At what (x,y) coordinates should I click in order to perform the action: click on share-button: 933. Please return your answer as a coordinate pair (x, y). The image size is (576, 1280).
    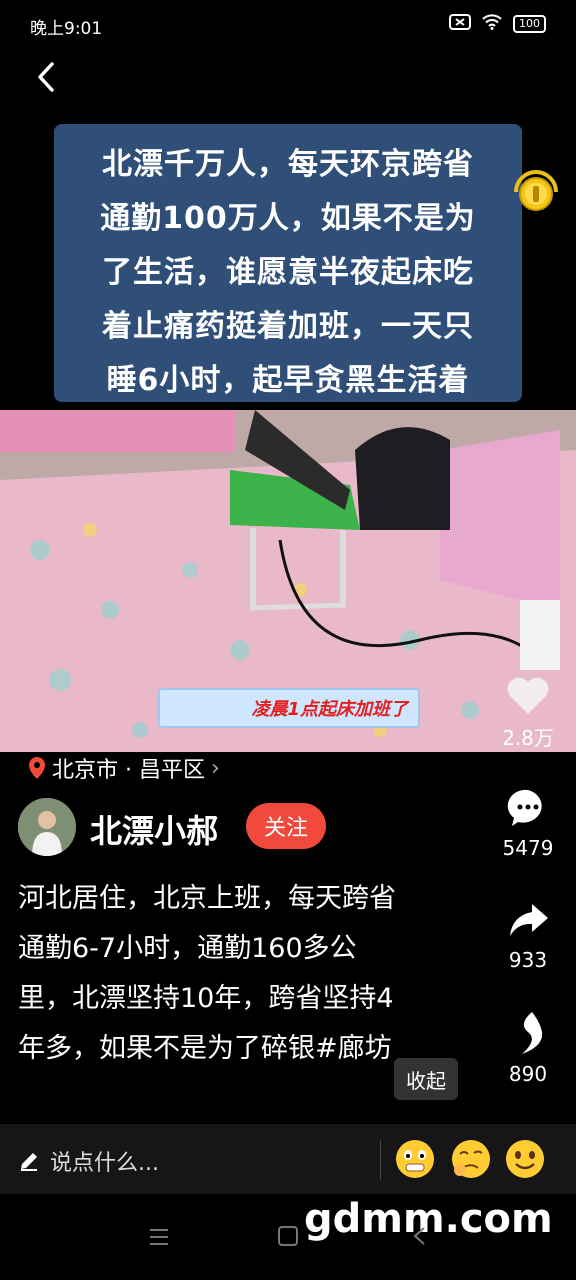
    Looking at the image, I should click on (528, 935).